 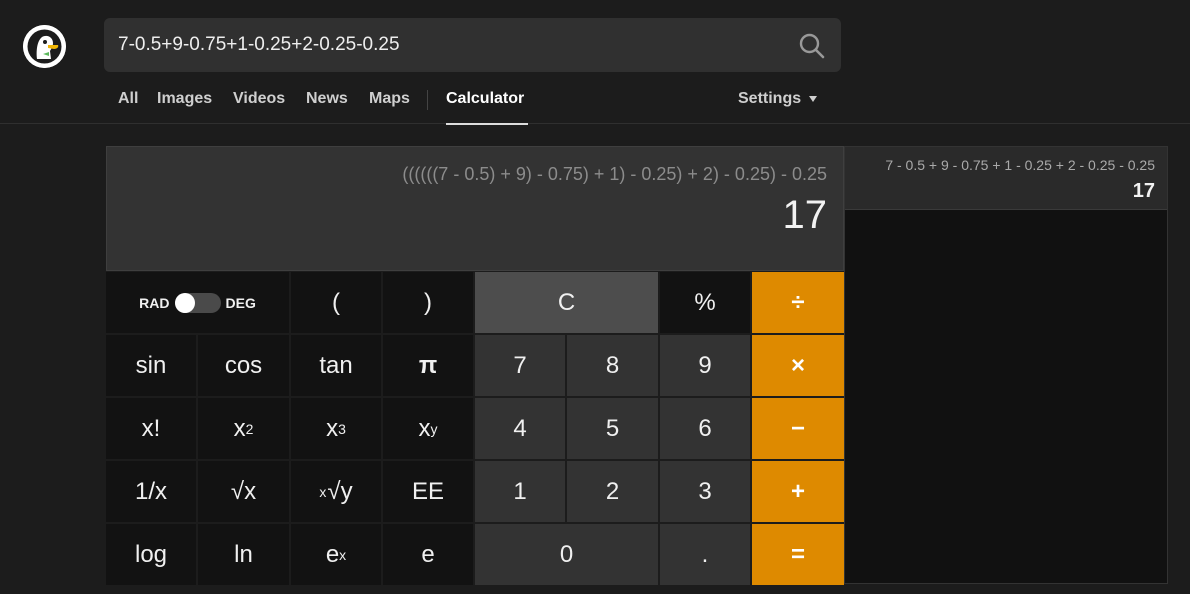 I want to click on search-input, so click(x=448, y=45).